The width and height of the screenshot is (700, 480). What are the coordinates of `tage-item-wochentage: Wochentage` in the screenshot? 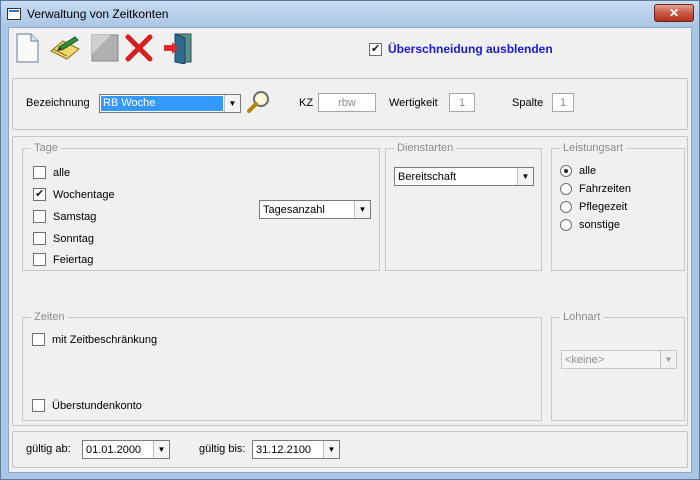 It's located at (74, 194).